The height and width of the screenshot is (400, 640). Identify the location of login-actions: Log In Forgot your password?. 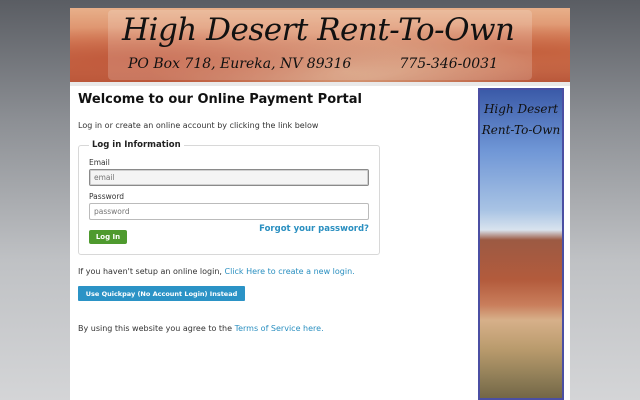
(229, 234).